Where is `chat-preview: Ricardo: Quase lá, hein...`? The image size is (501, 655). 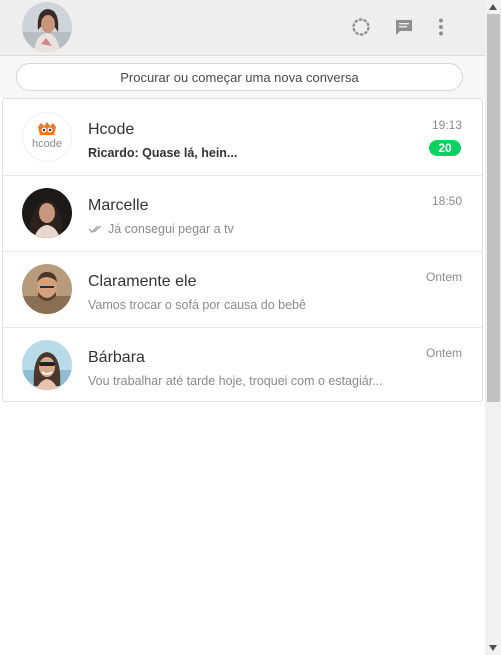
chat-preview: Ricardo: Quase lá, hein... is located at coordinates (163, 153).